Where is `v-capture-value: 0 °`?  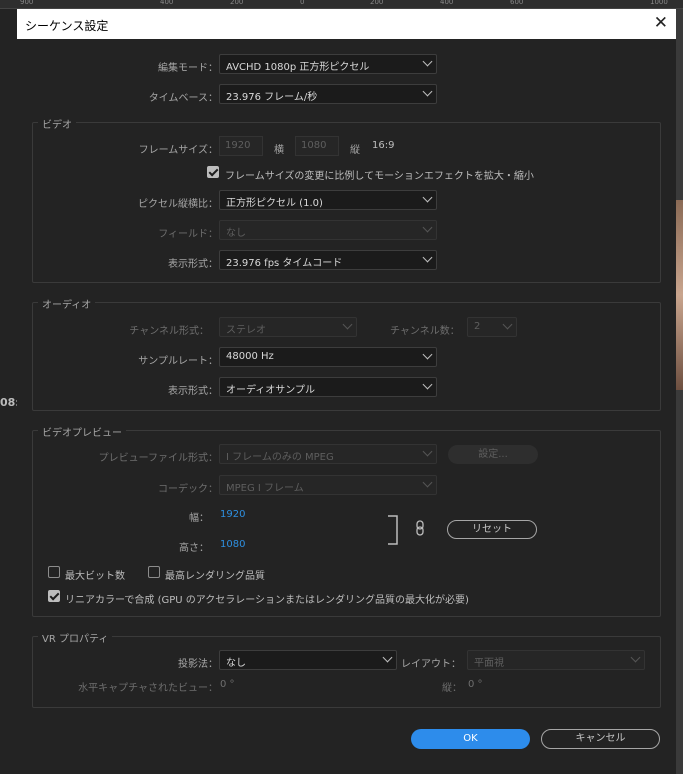
v-capture-value: 0 ° is located at coordinates (475, 684).